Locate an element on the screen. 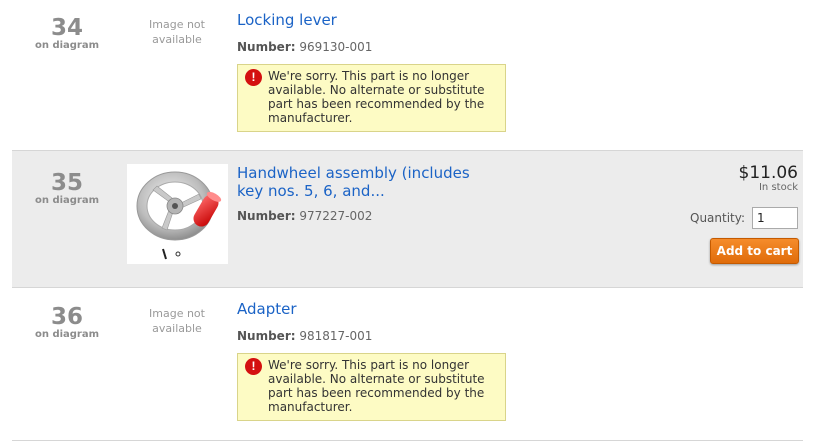  diagram-number: 36 on diagram is located at coordinates (67, 323).